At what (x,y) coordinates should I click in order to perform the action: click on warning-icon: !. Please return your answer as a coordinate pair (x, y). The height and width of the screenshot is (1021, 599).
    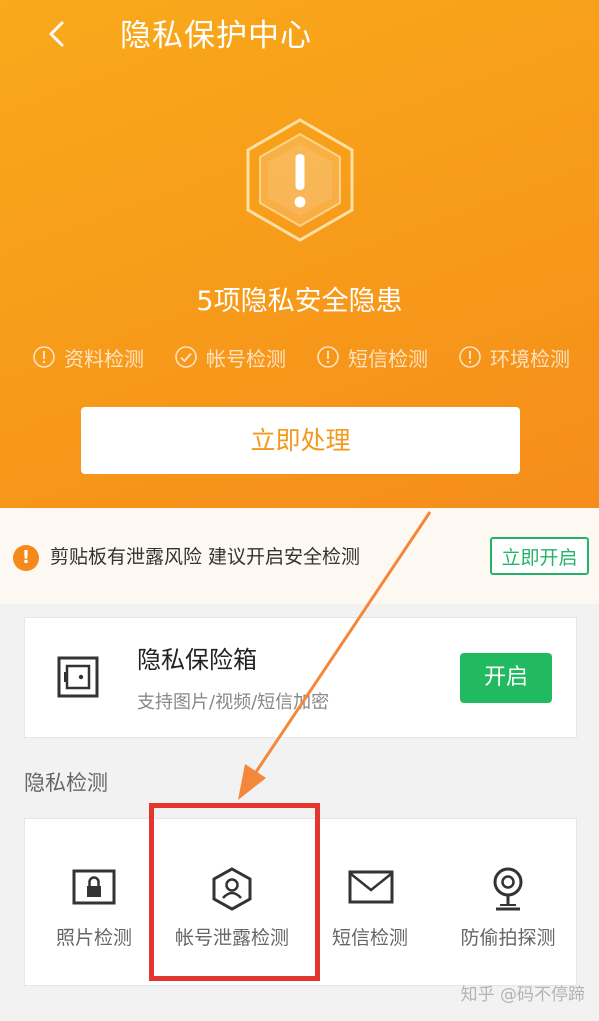
    Looking at the image, I should click on (26, 558).